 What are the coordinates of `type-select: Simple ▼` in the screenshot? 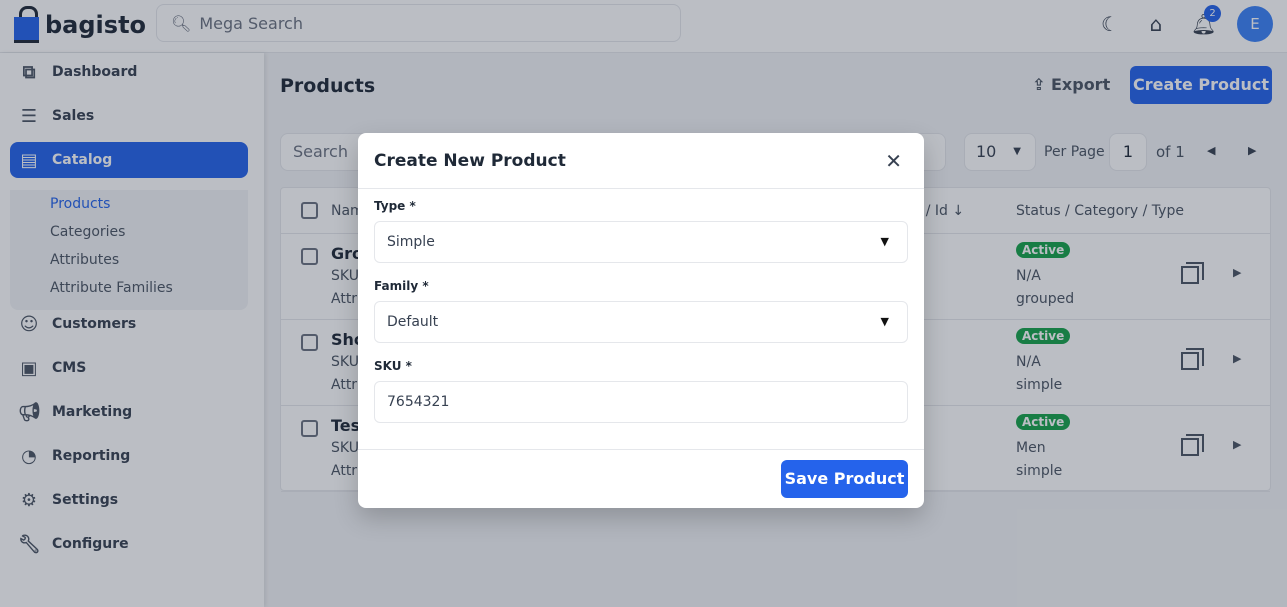 It's located at (641, 242).